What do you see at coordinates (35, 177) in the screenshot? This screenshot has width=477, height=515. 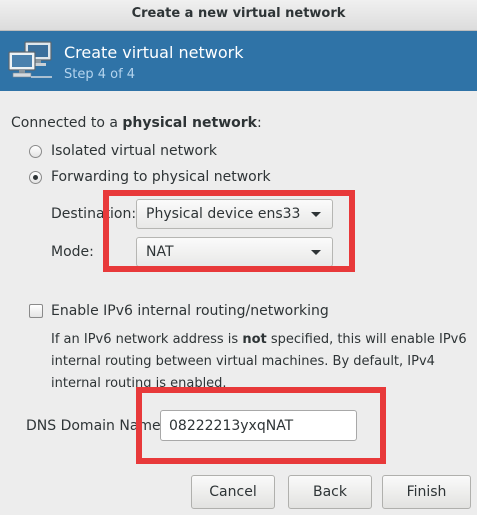 I see `forwarding-network-radio` at bounding box center [35, 177].